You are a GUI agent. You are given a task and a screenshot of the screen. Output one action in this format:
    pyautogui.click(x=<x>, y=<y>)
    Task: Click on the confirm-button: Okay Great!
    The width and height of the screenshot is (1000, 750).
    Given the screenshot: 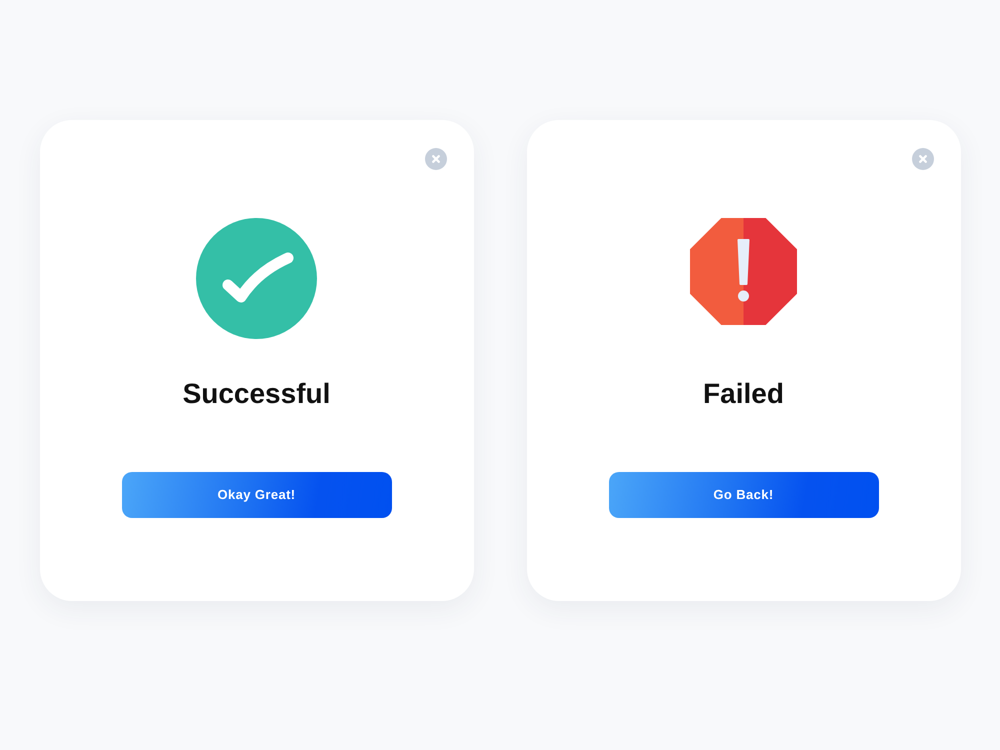 What is the action you would take?
    pyautogui.click(x=257, y=495)
    